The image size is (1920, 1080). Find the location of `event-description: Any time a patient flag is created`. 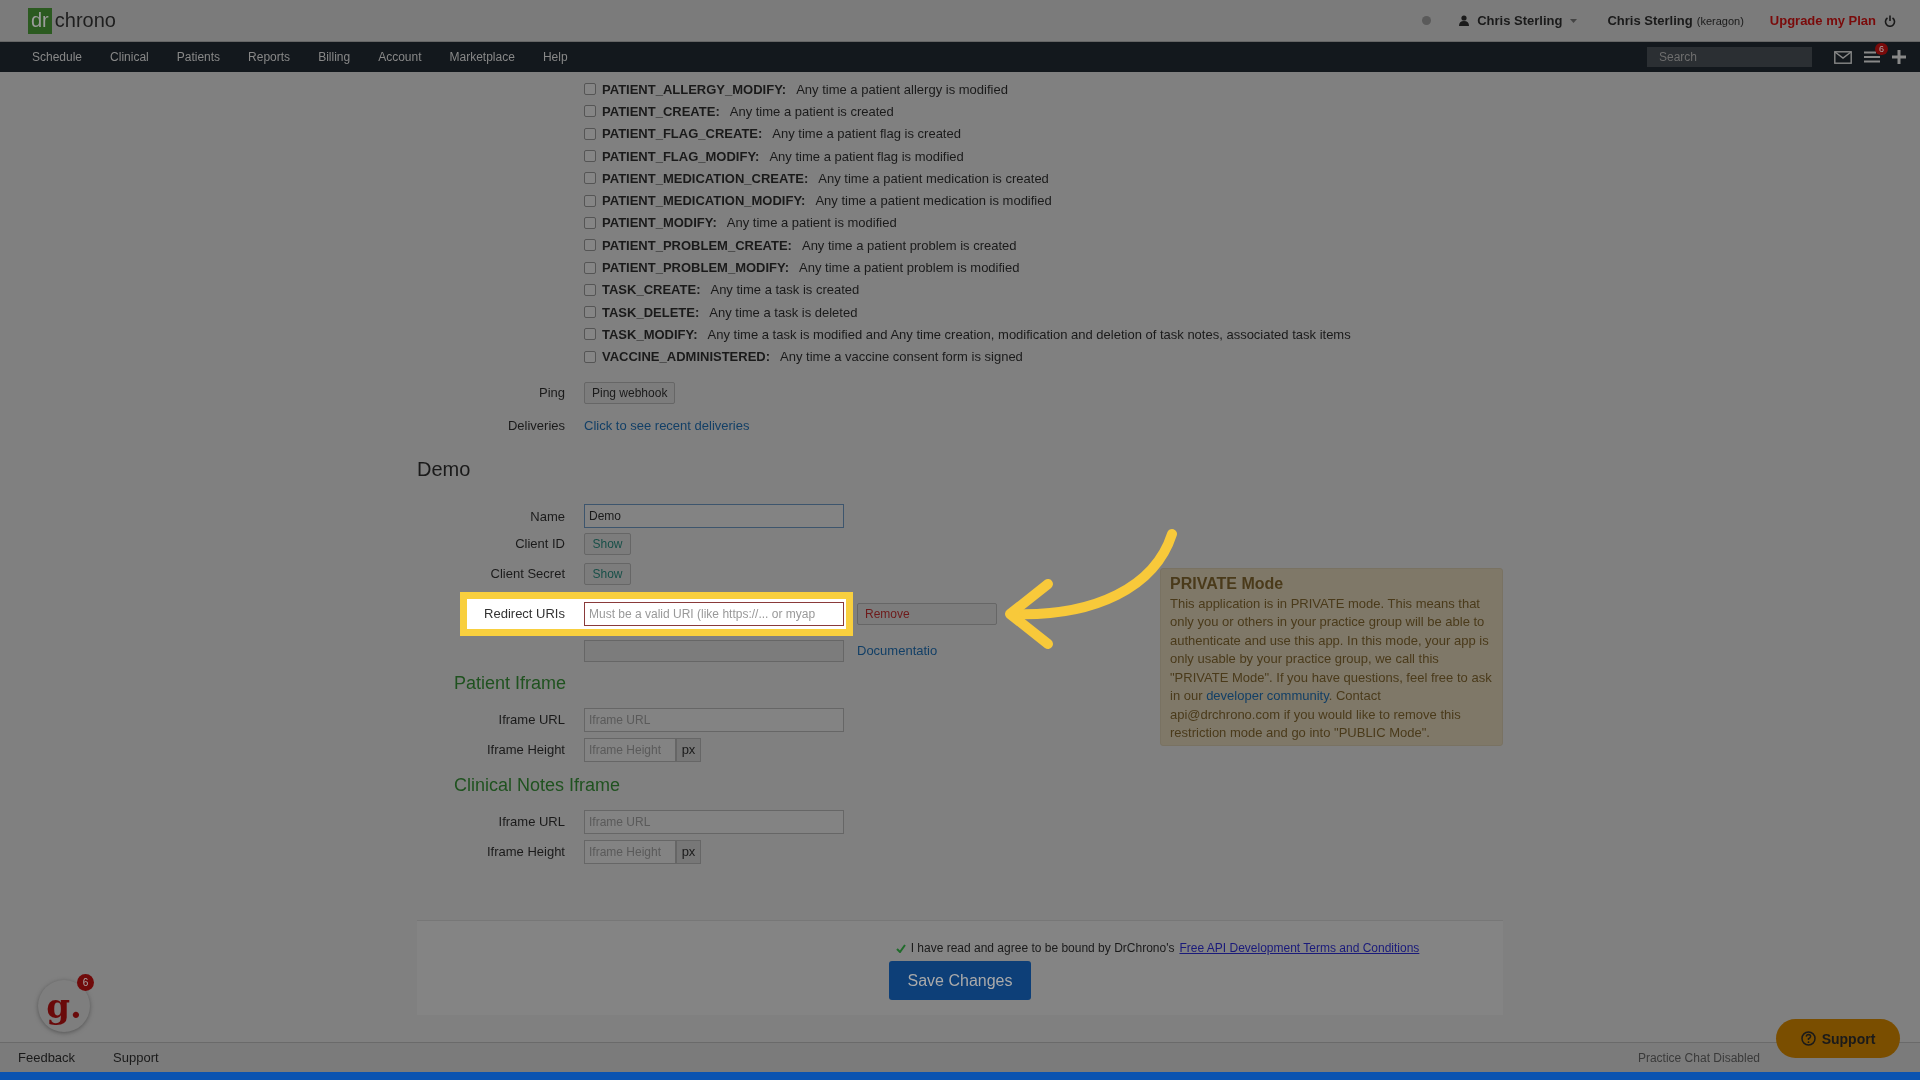

event-description: Any time a patient flag is created is located at coordinates (866, 134).